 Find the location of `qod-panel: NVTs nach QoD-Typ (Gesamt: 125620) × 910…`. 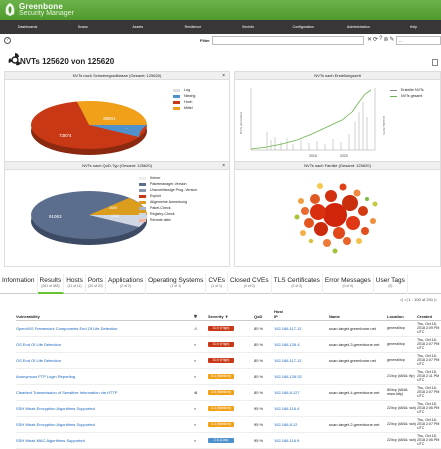

qod-panel: NVTs nach QoD-Typ (Gesamt: 125620) × 910… is located at coordinates (117, 214).